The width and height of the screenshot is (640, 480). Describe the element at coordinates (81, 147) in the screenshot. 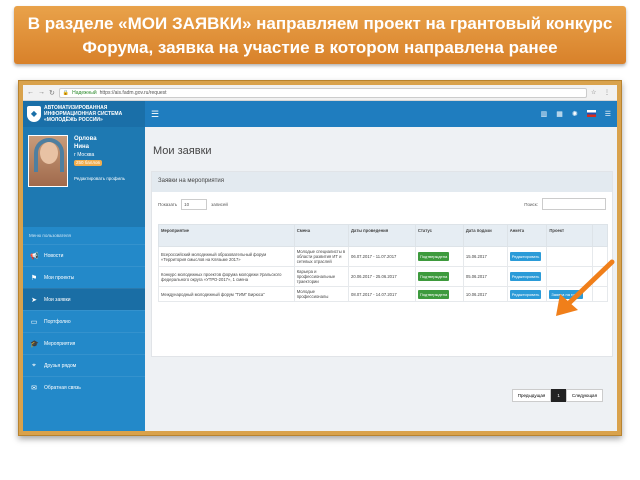

I see `profile-name: Нина` at that location.